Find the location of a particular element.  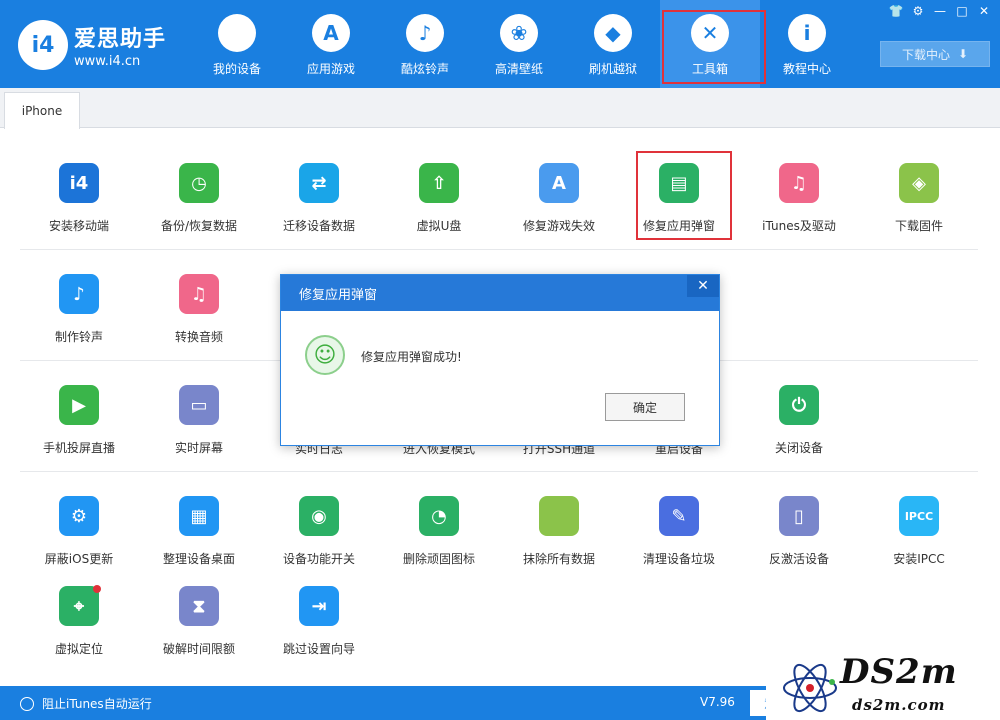

minimize-icon: — is located at coordinates (940, 11).